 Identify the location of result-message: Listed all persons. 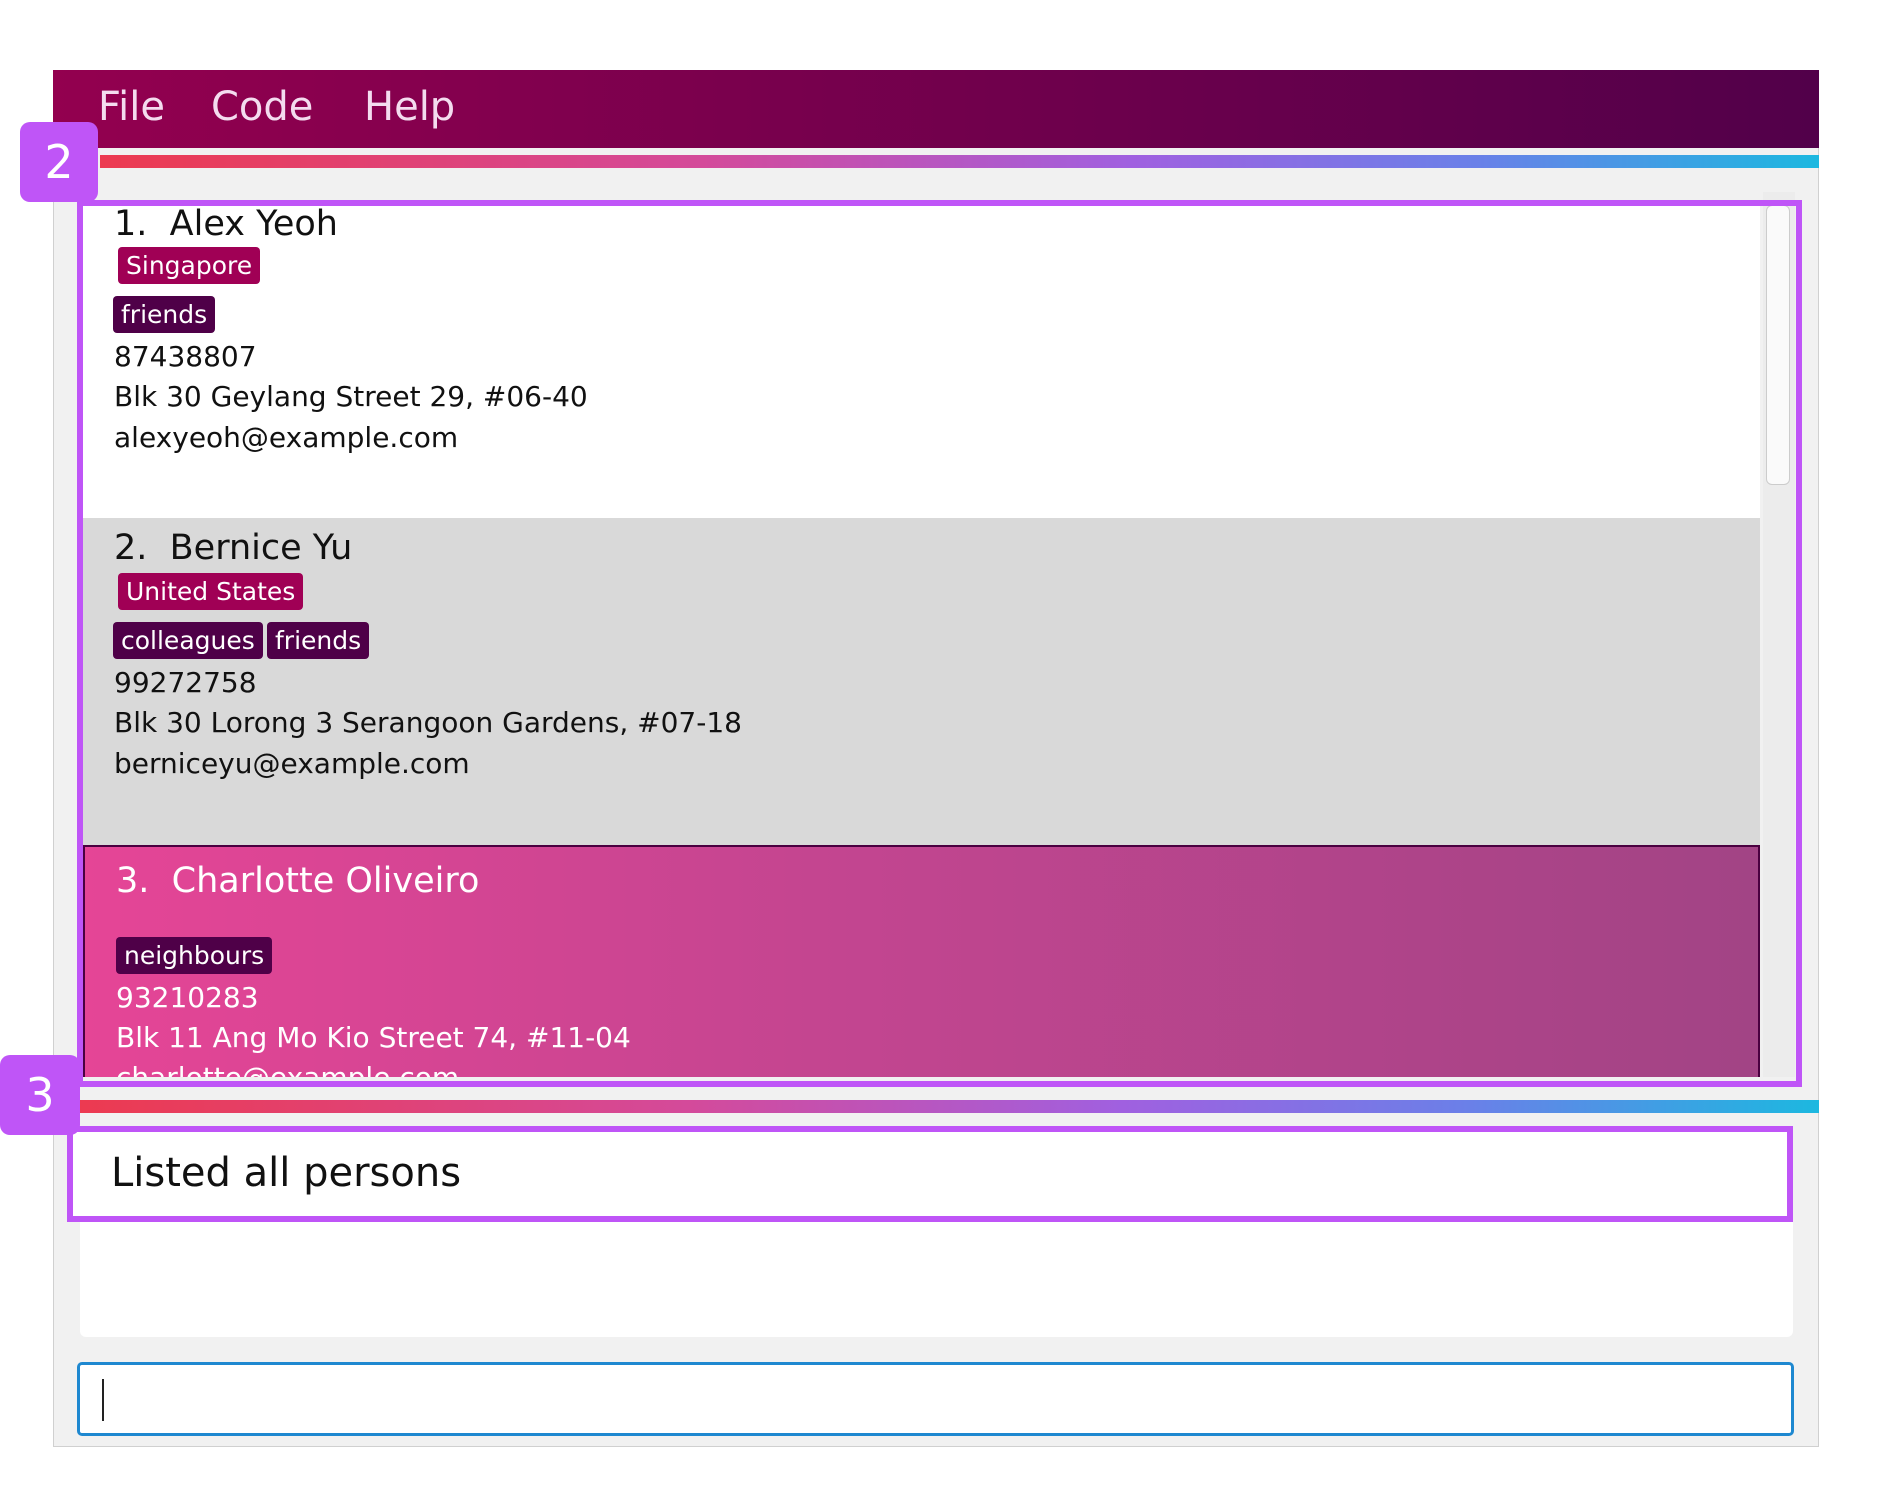
(286, 1173).